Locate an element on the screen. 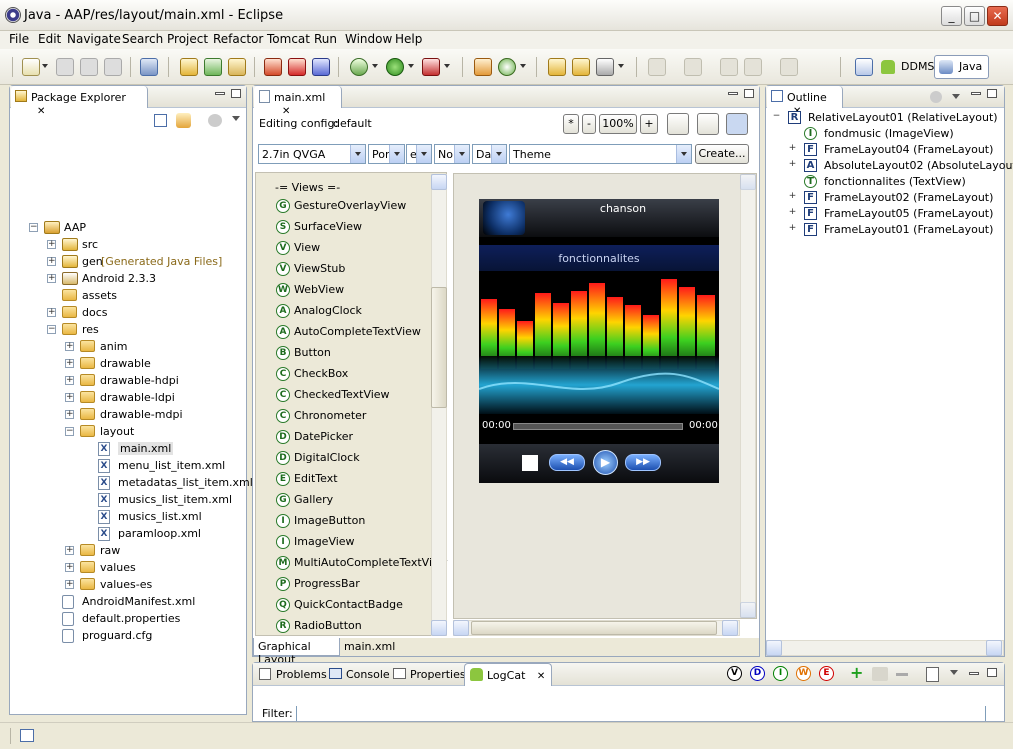  tab-problems: Problems is located at coordinates (293, 674).